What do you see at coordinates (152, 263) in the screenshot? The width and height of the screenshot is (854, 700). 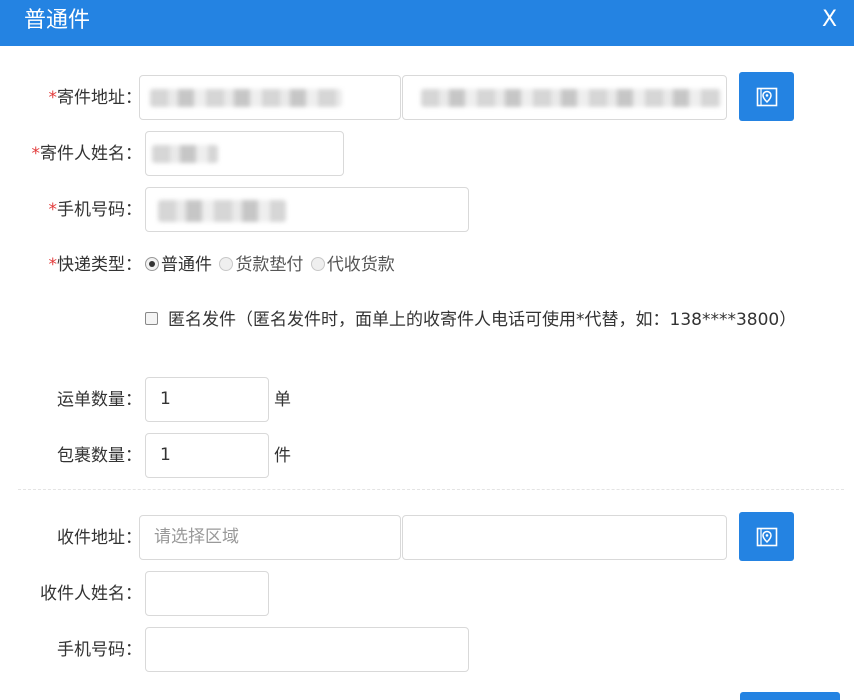 I see `radio-normal` at bounding box center [152, 263].